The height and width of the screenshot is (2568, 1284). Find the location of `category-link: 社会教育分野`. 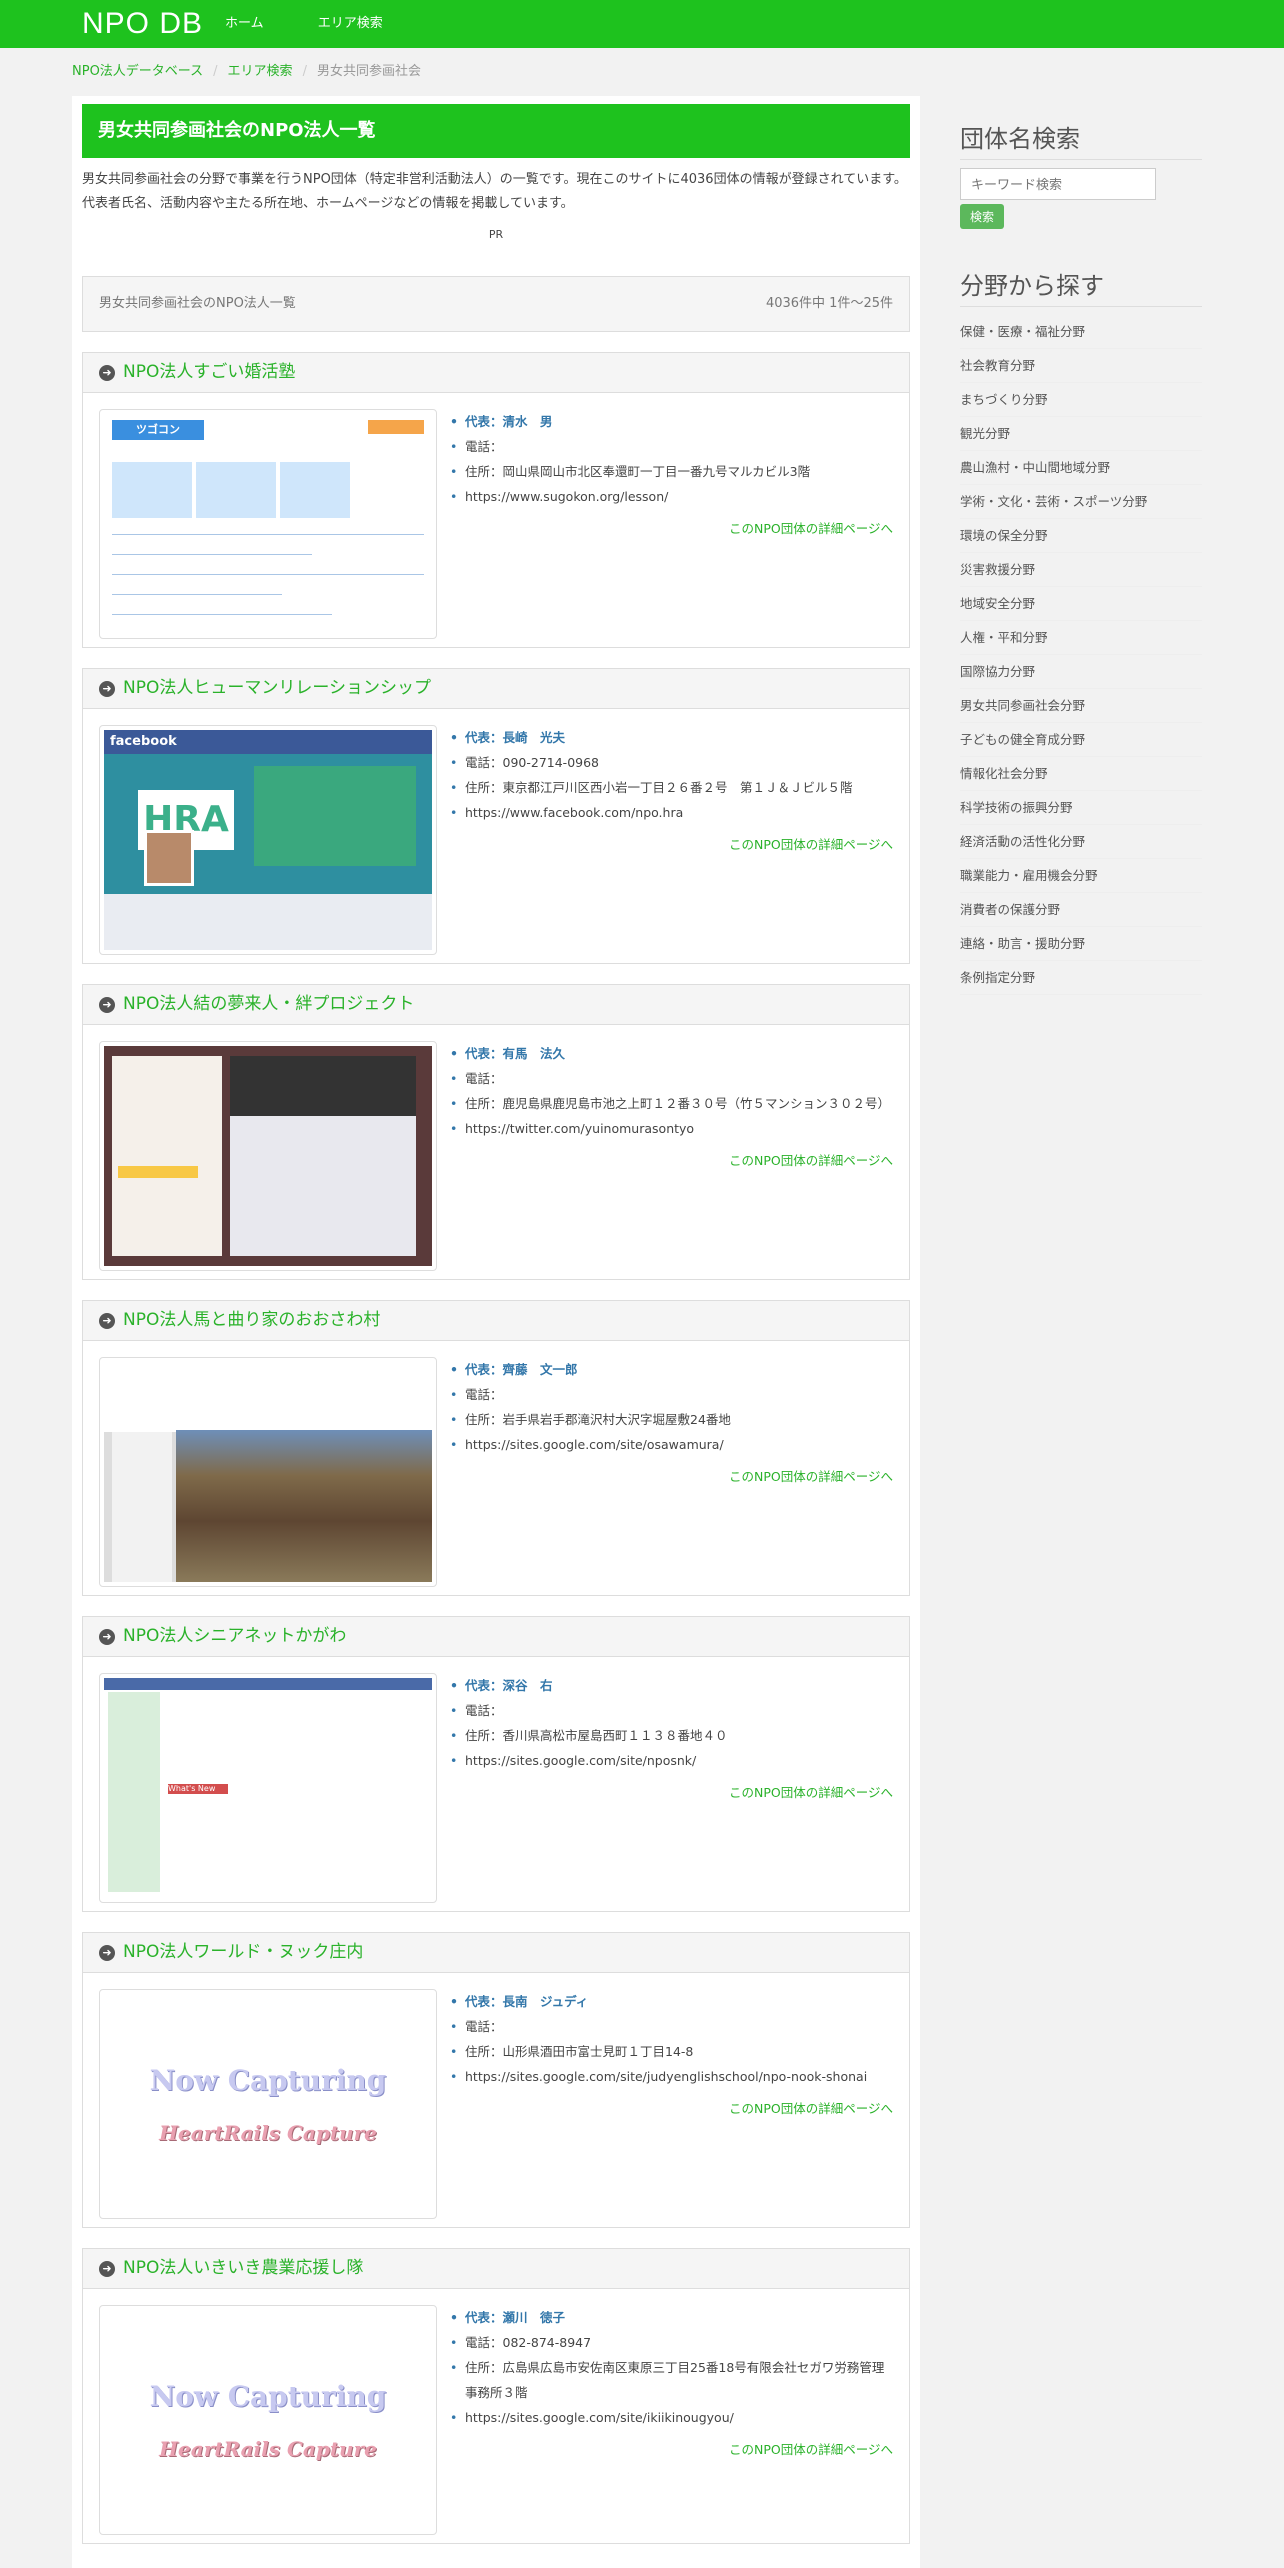

category-link: 社会教育分野 is located at coordinates (997, 366).